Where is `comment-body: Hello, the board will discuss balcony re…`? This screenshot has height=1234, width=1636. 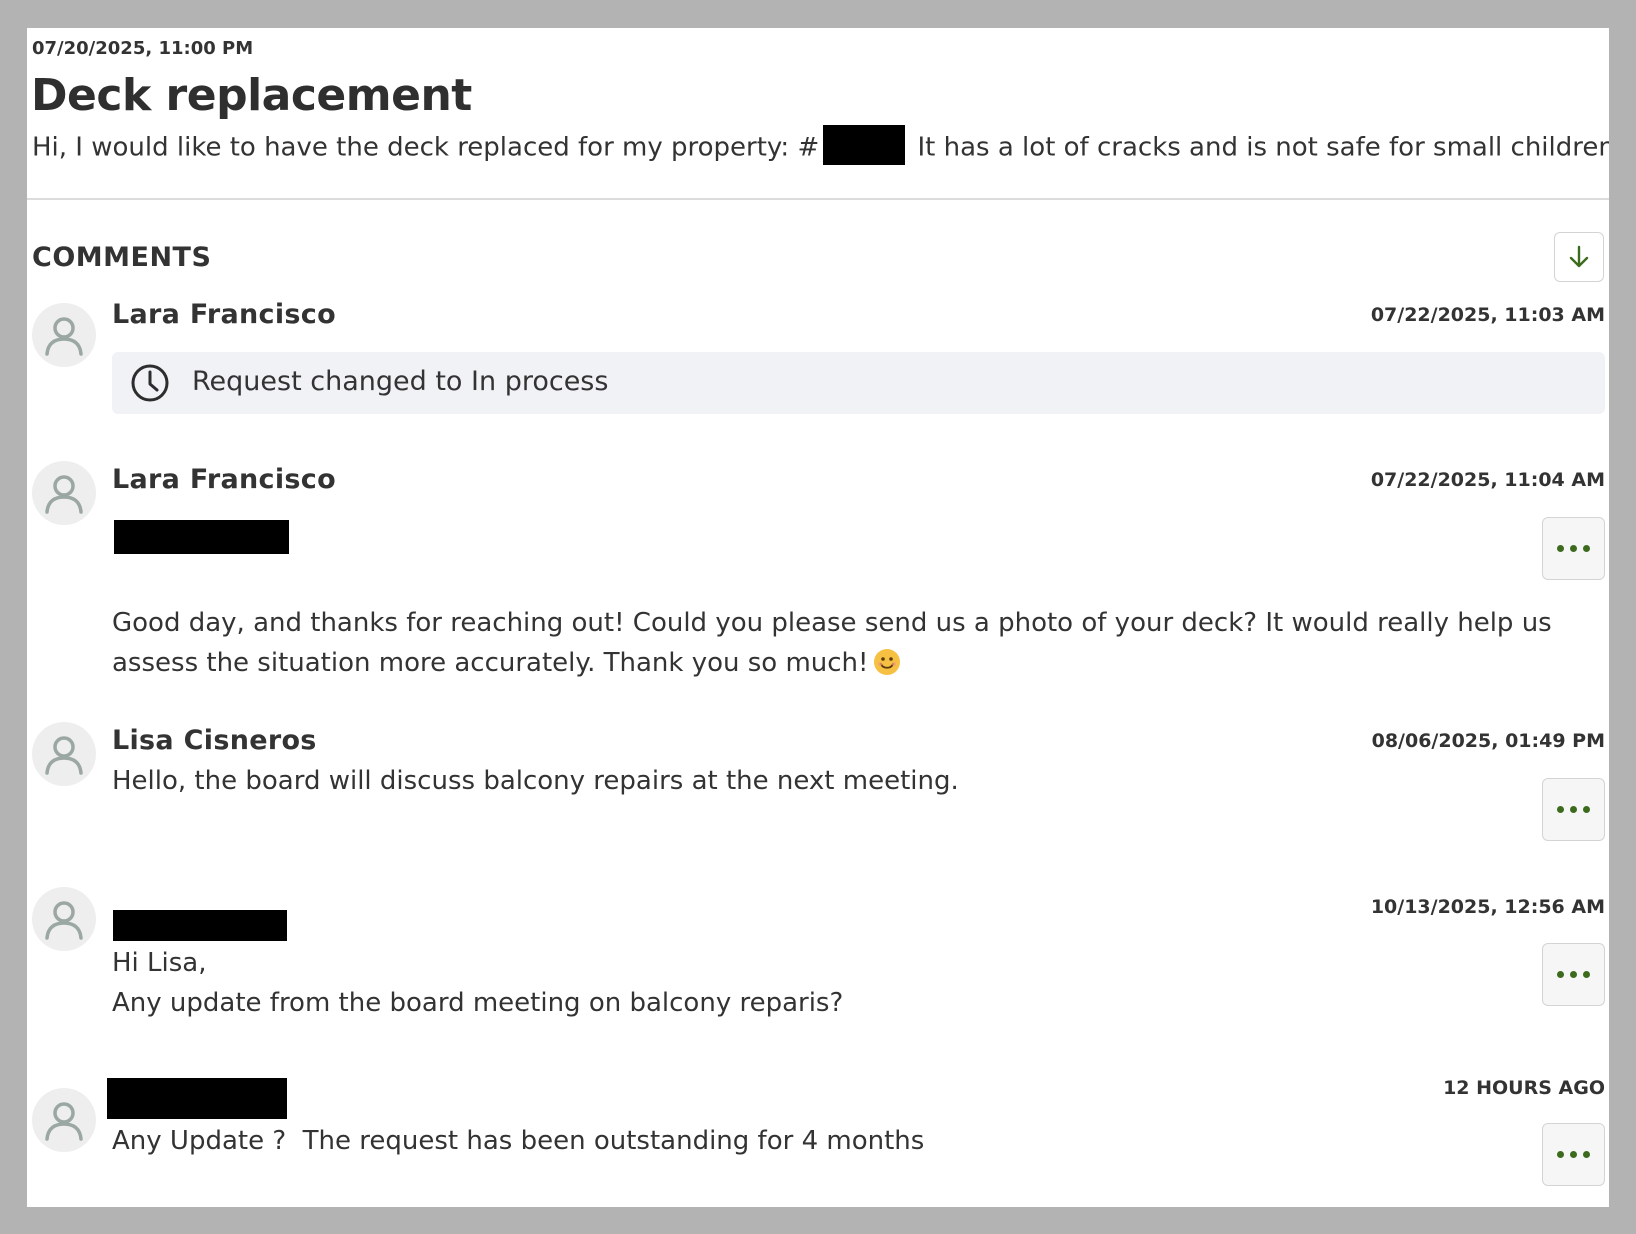 comment-body: Hello, the board will discuss balcony re… is located at coordinates (535, 781).